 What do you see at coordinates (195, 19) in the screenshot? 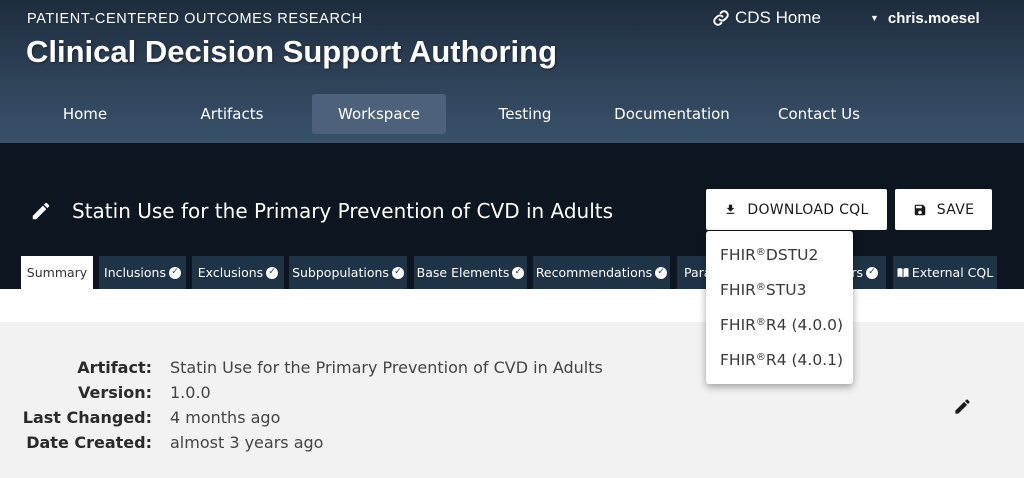
I see `header-supertitle: PATIENT-CENTERED OUTCOMES RESEARCH` at bounding box center [195, 19].